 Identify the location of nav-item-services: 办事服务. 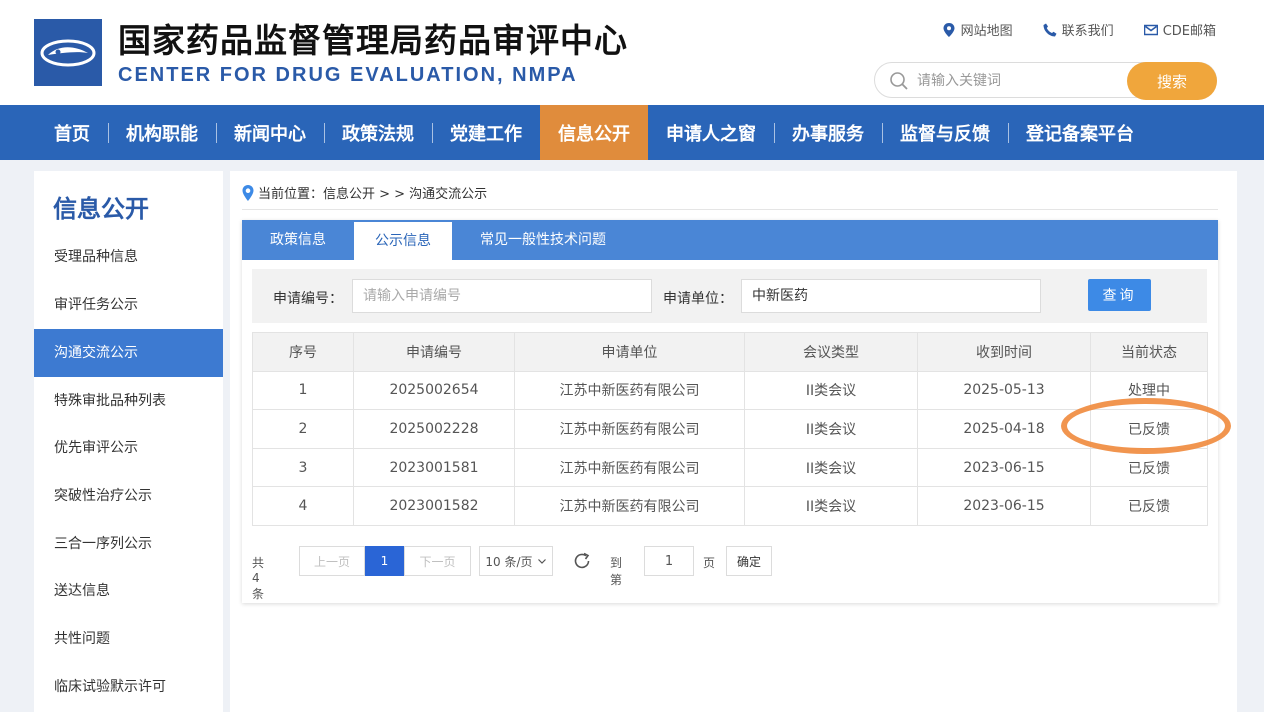
(828, 132).